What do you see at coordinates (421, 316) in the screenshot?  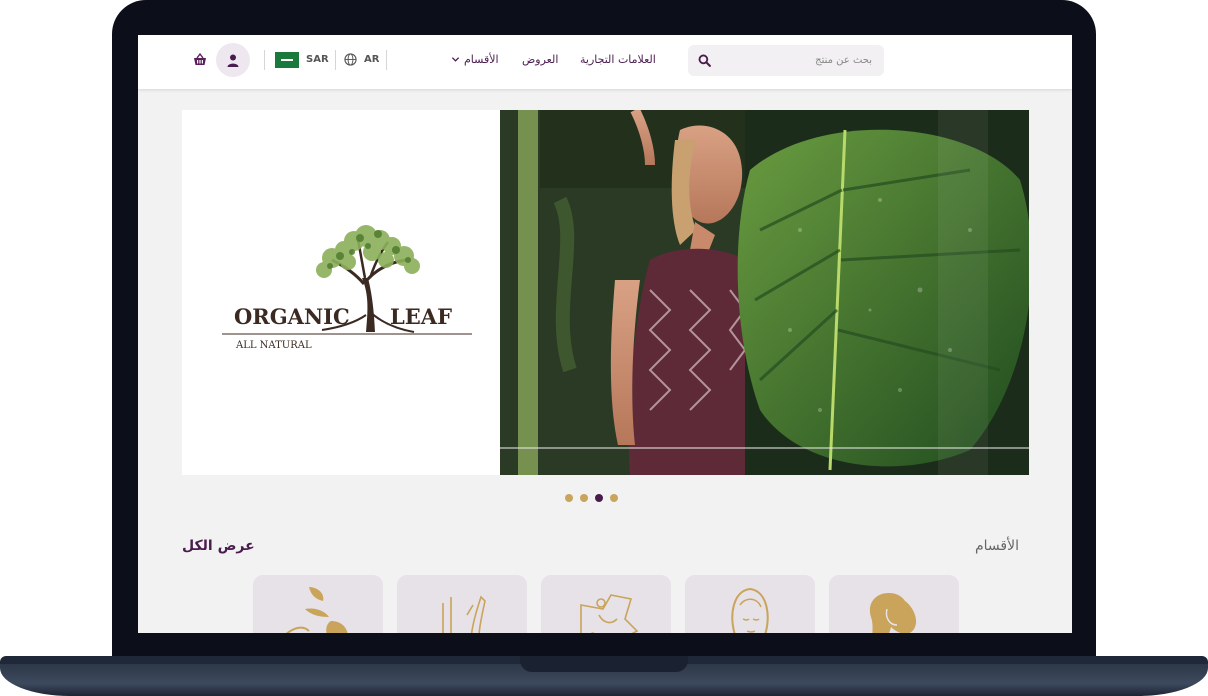 I see `logo-text-leaf: LEAF` at bounding box center [421, 316].